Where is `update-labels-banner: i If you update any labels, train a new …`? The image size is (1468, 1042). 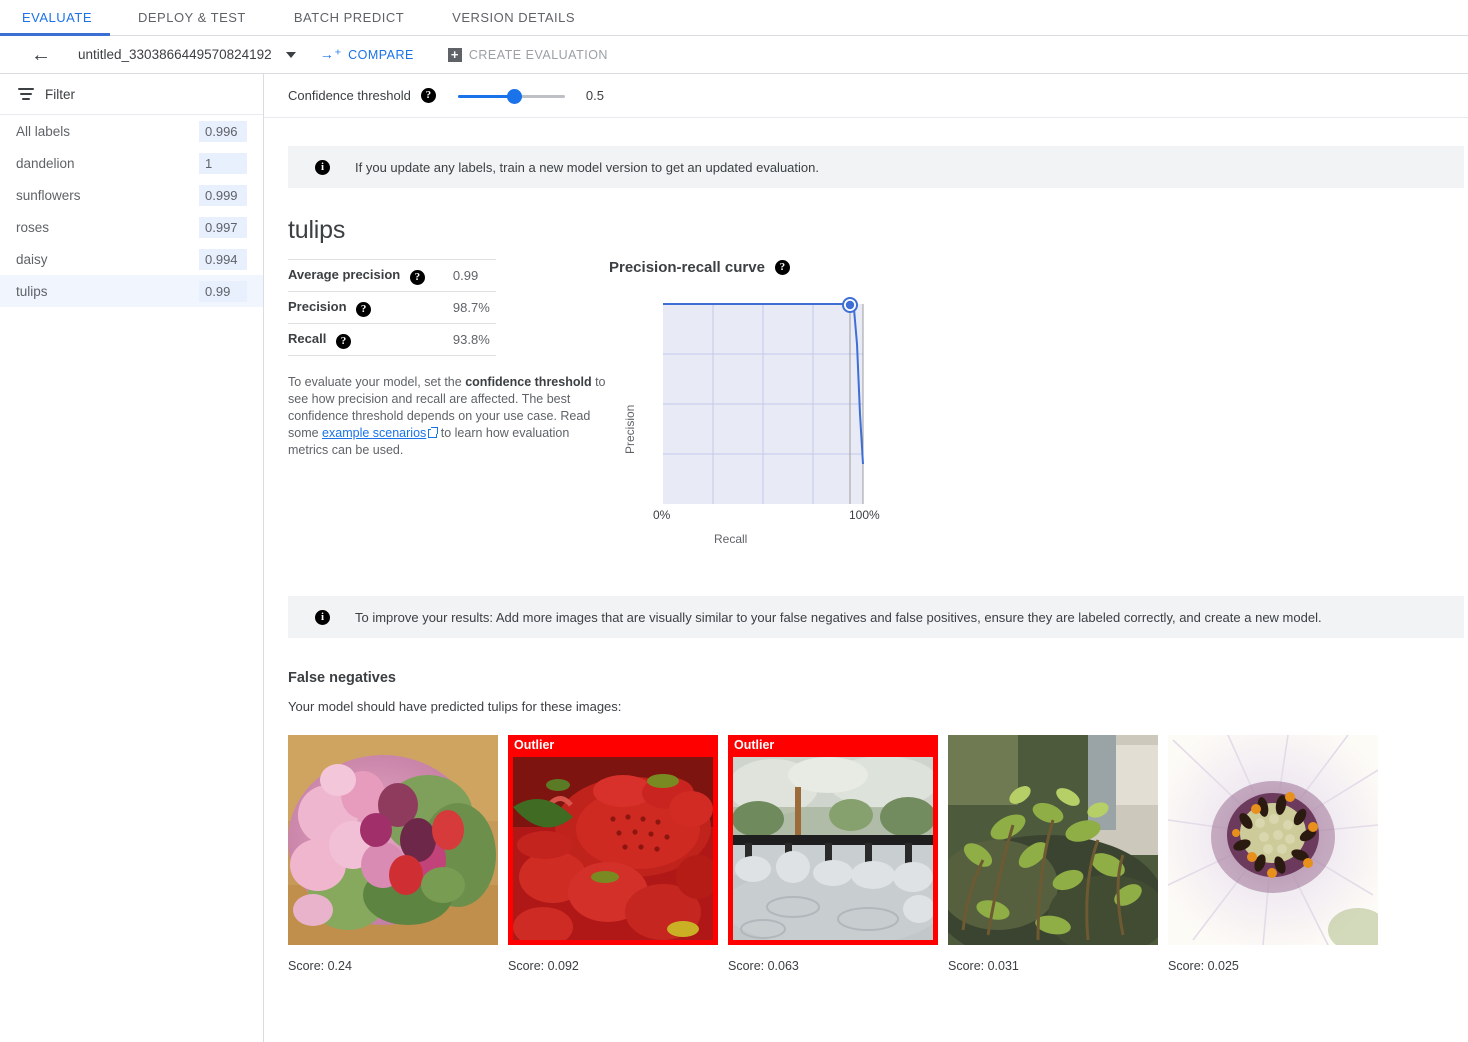 update-labels-banner: i If you update any labels, train a new … is located at coordinates (876, 167).